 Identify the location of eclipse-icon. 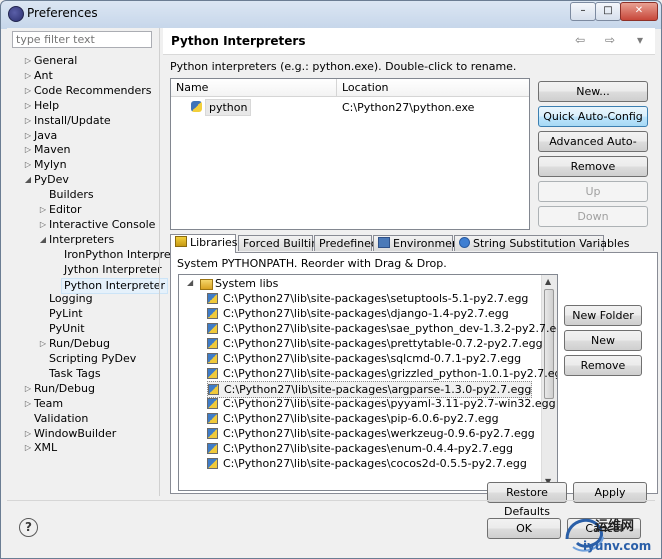
(16, 14).